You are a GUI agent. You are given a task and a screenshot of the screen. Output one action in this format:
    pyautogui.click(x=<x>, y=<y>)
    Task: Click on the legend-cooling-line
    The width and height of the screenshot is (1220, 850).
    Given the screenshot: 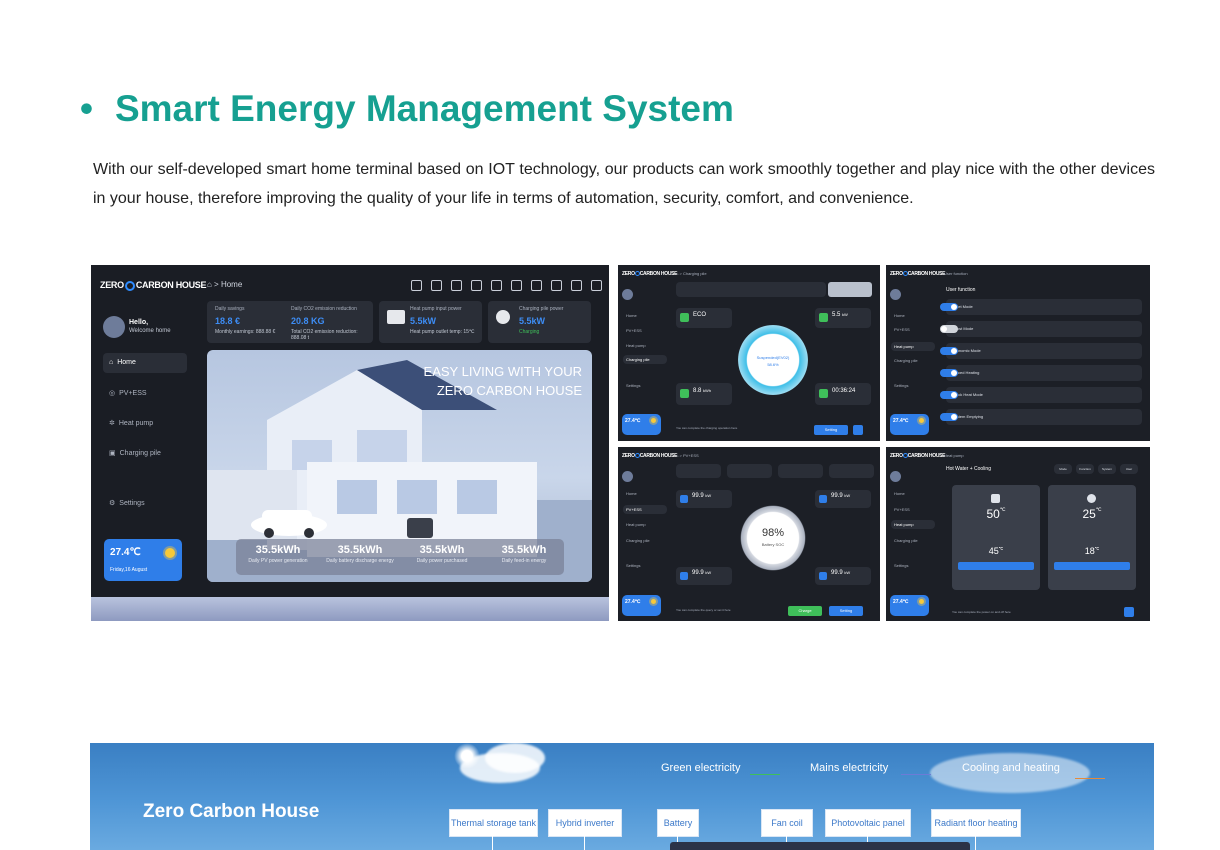 What is the action you would take?
    pyautogui.click(x=1090, y=778)
    